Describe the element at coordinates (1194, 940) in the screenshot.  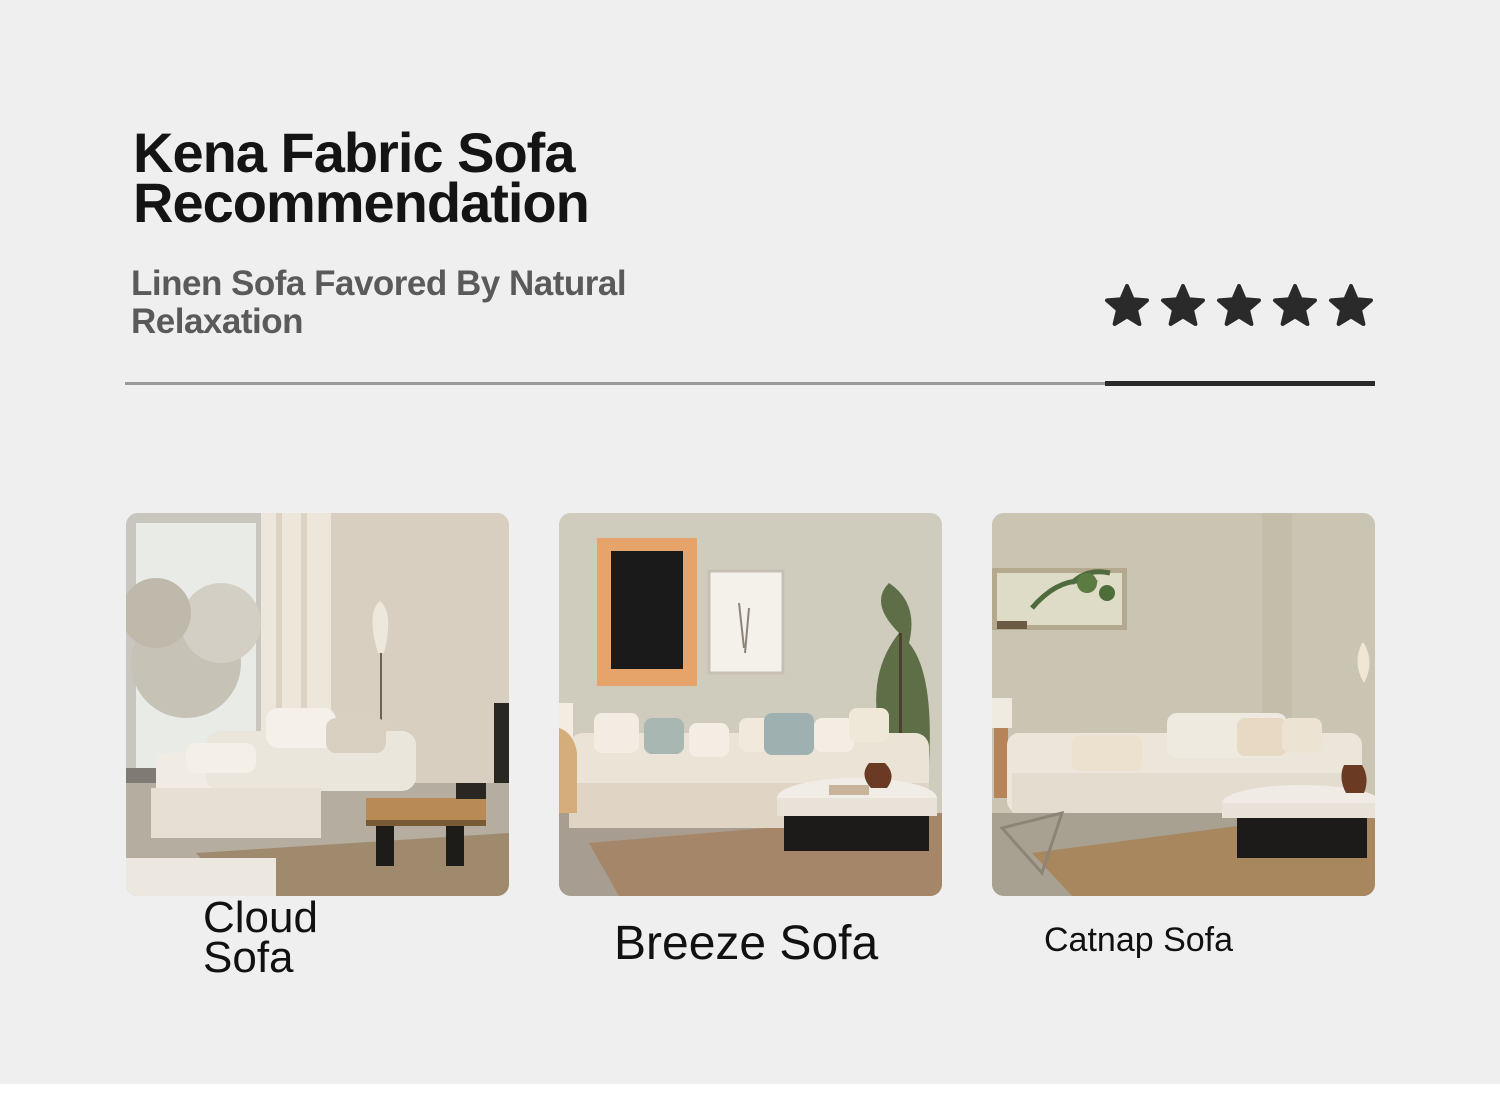
I see `product-name: Catnap Sofa` at that location.